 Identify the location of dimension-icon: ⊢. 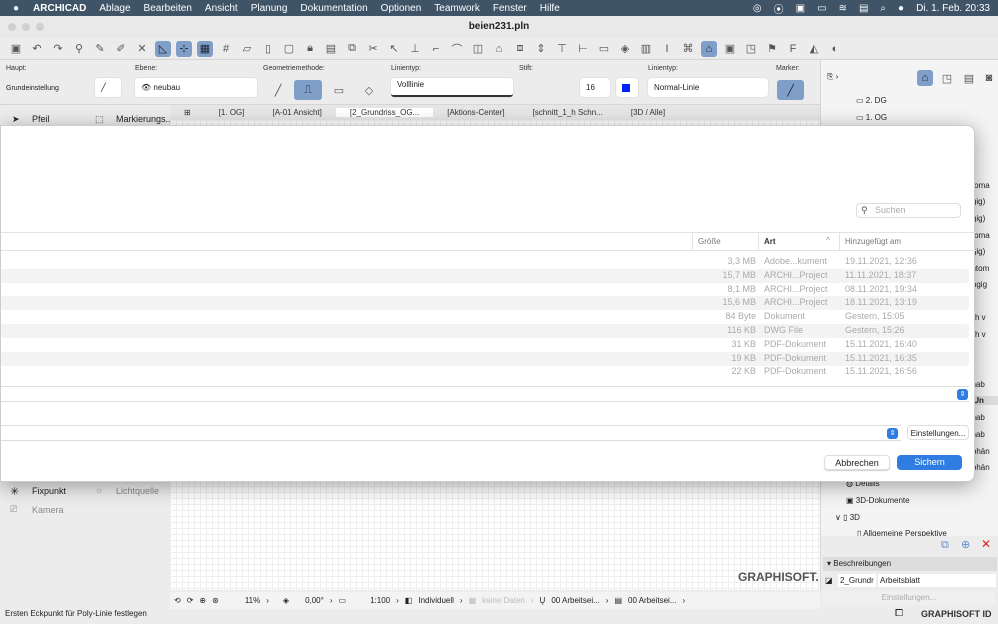
(583, 49).